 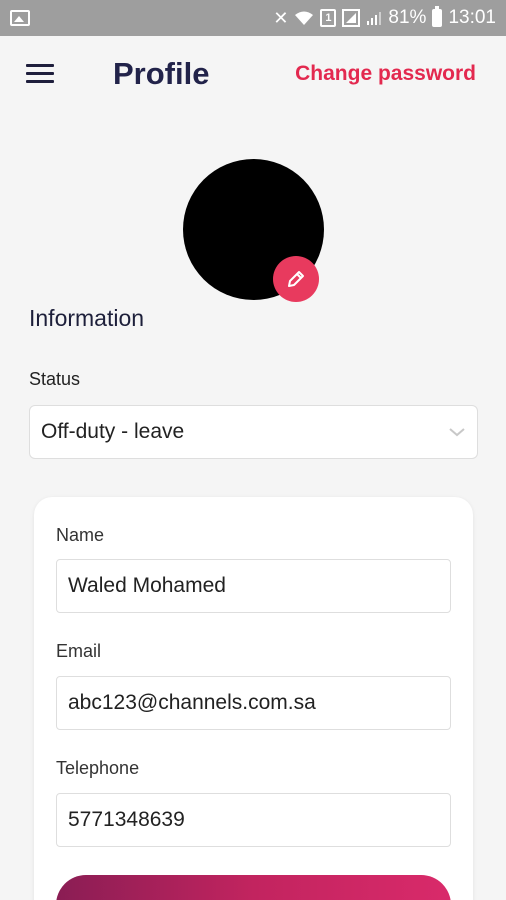 What do you see at coordinates (253, 586) in the screenshot?
I see `name-field: Waled Mohamed` at bounding box center [253, 586].